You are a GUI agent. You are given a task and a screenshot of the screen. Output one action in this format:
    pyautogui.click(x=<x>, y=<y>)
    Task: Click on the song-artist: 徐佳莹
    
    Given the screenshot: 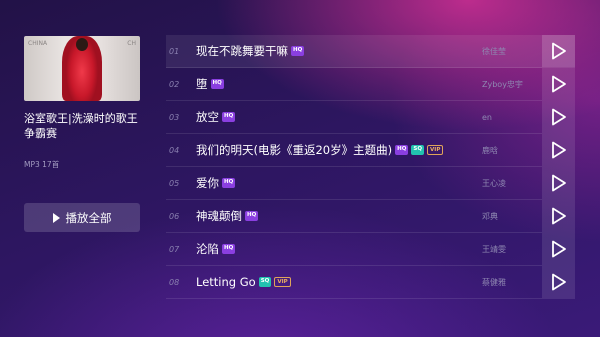 What is the action you would take?
    pyautogui.click(x=494, y=51)
    